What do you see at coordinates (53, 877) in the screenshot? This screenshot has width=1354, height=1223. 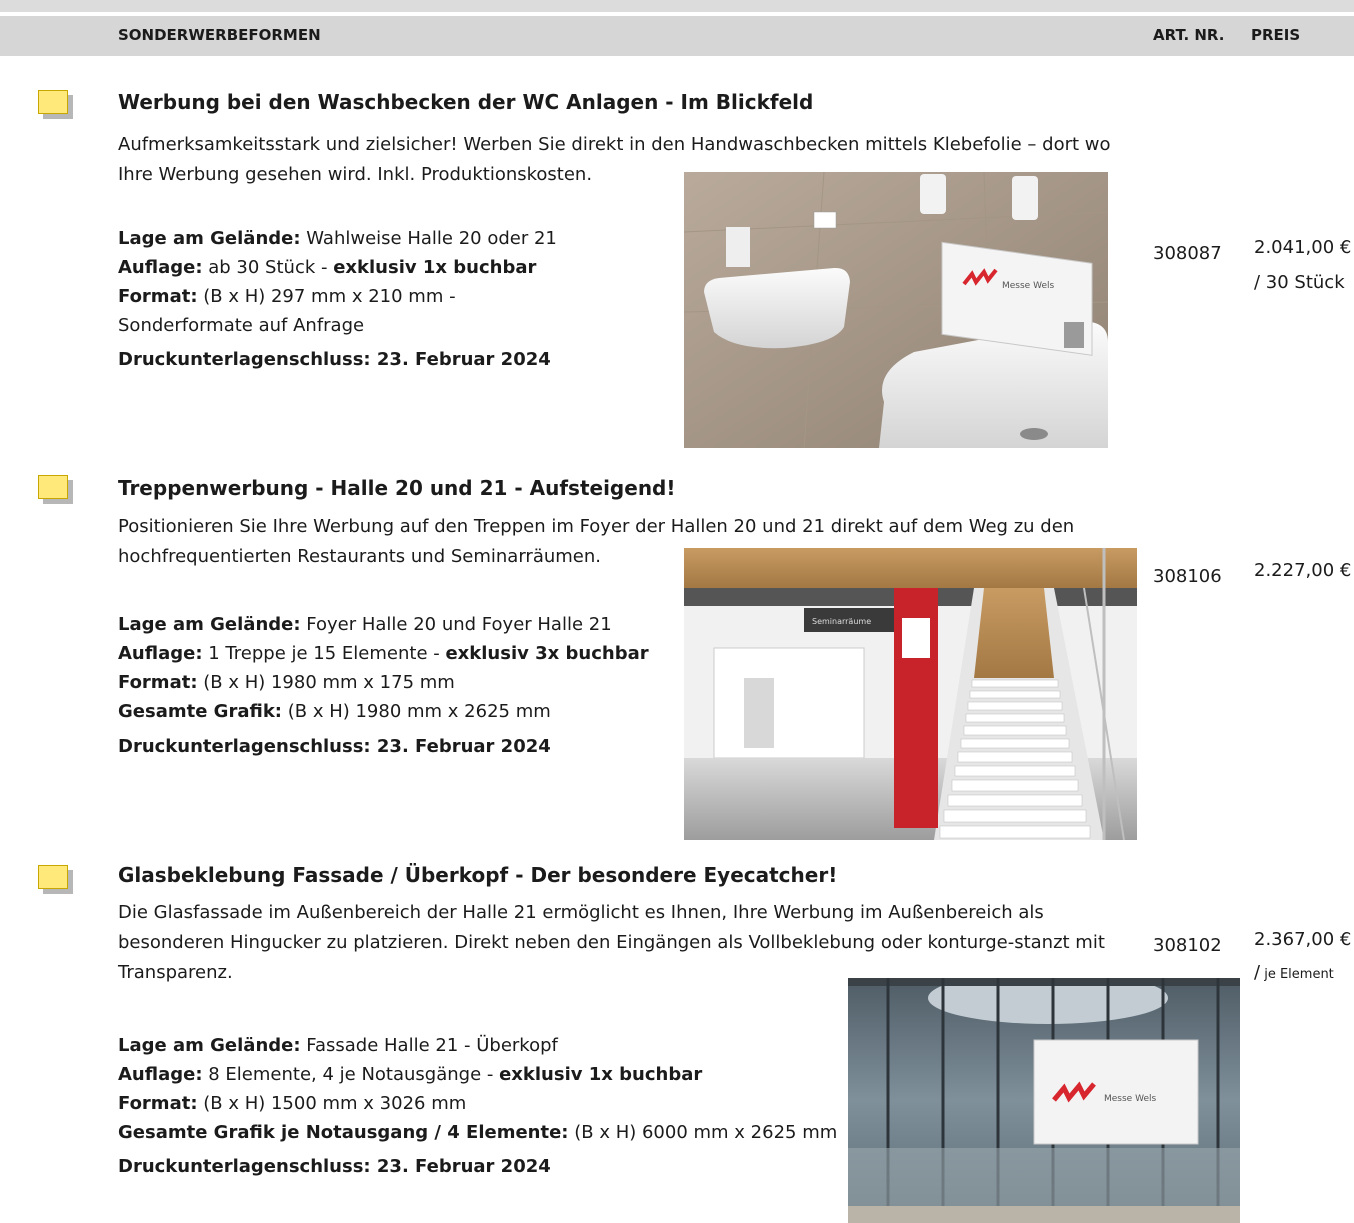 I see `item-3-checkbox` at bounding box center [53, 877].